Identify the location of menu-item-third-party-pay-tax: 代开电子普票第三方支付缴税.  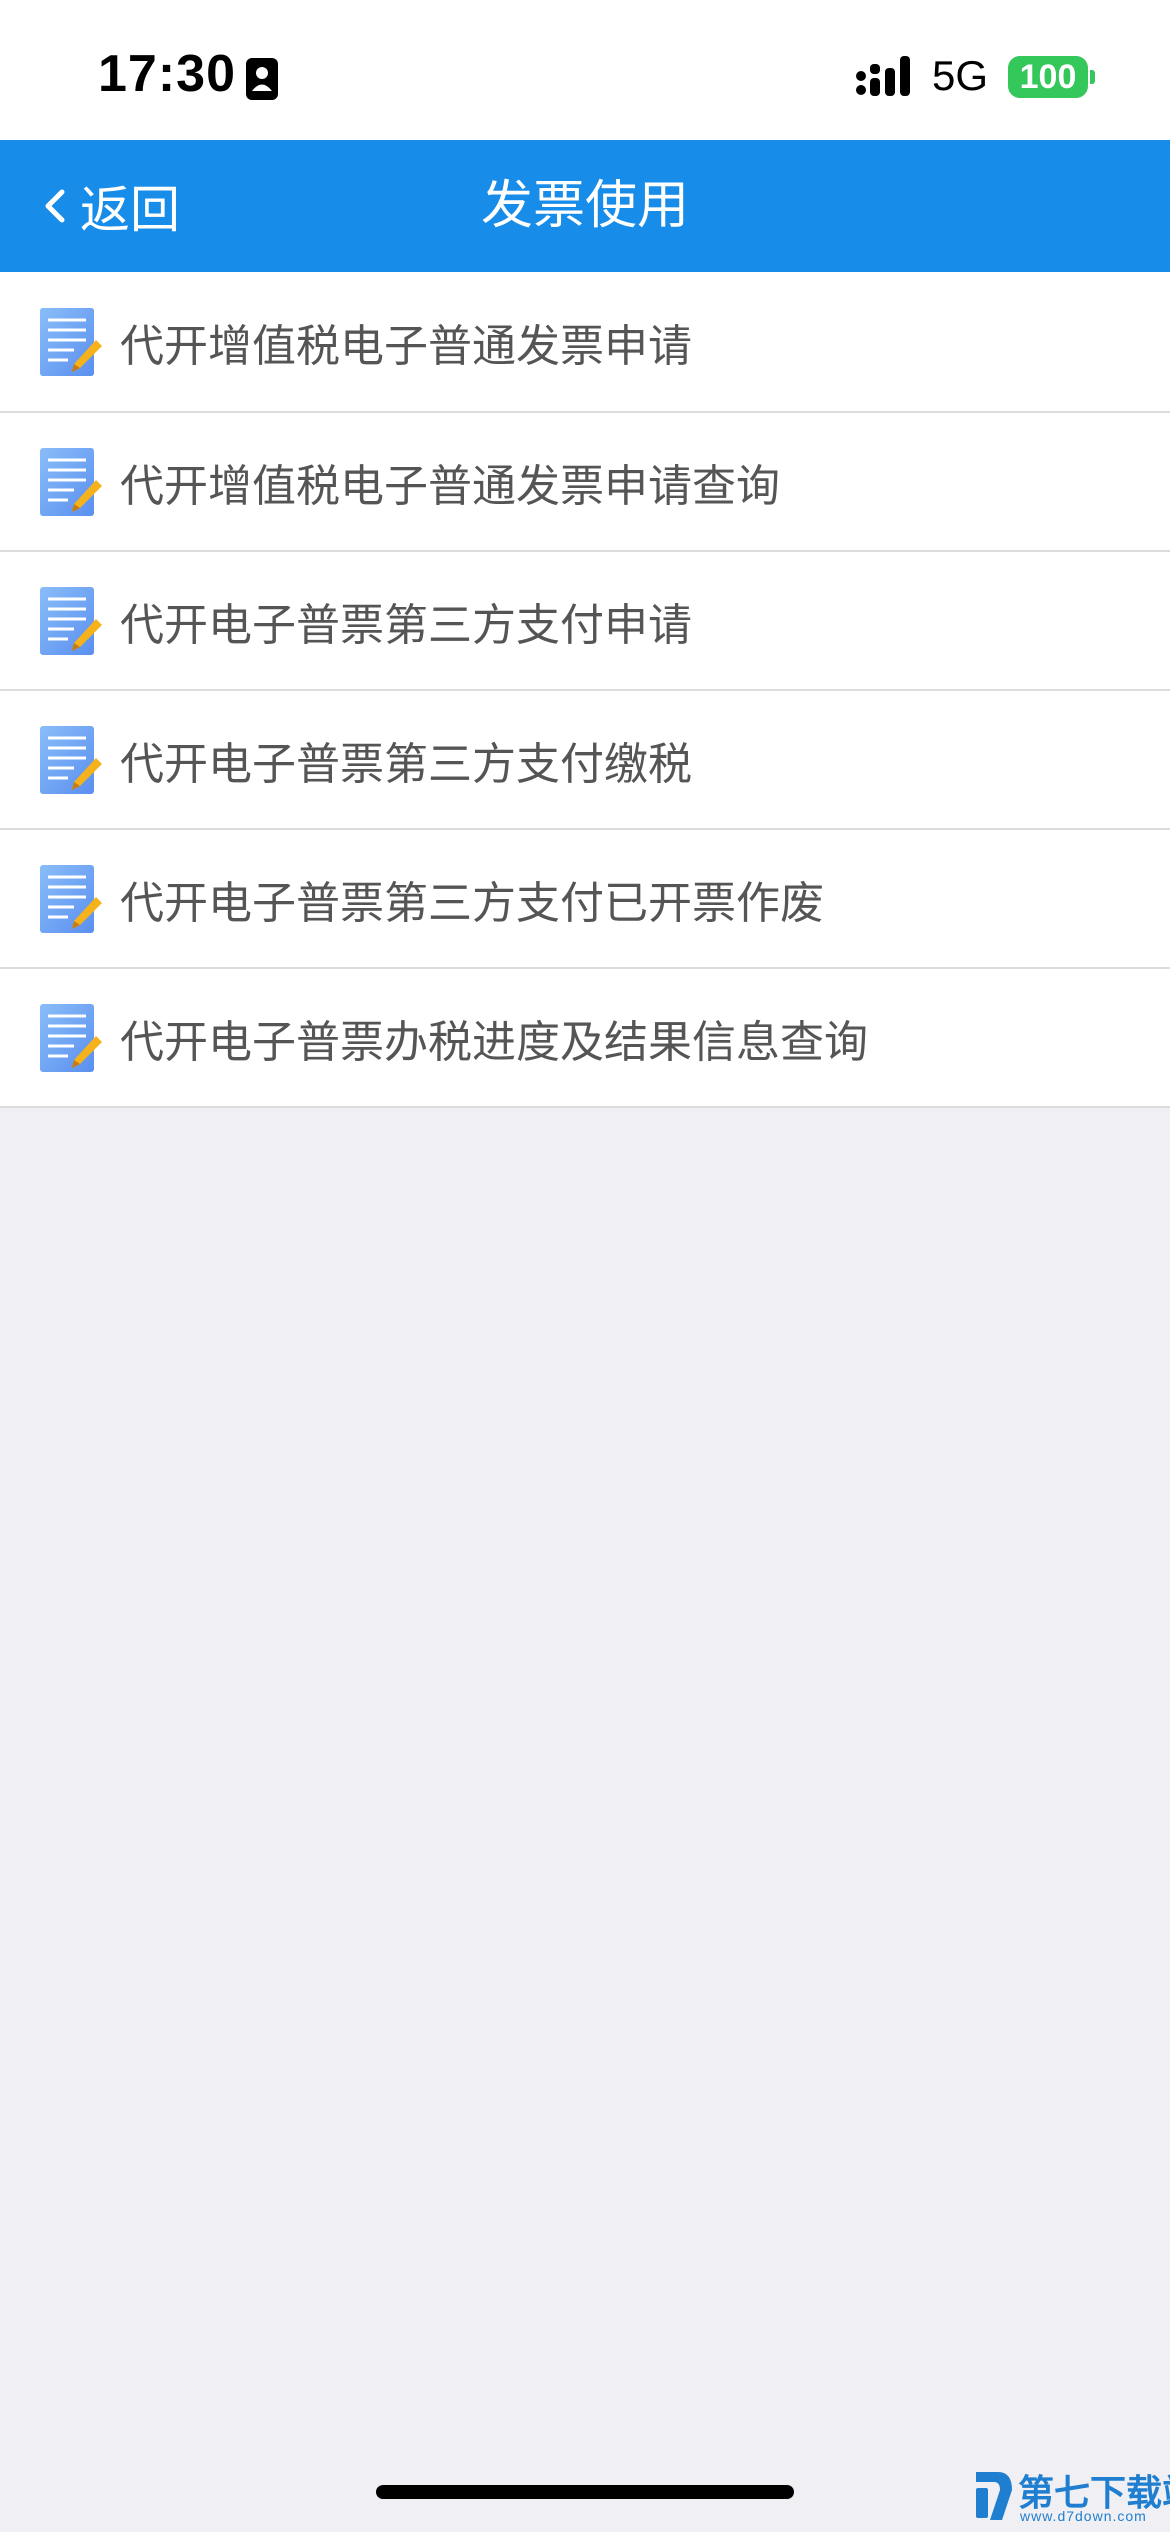
(585, 760).